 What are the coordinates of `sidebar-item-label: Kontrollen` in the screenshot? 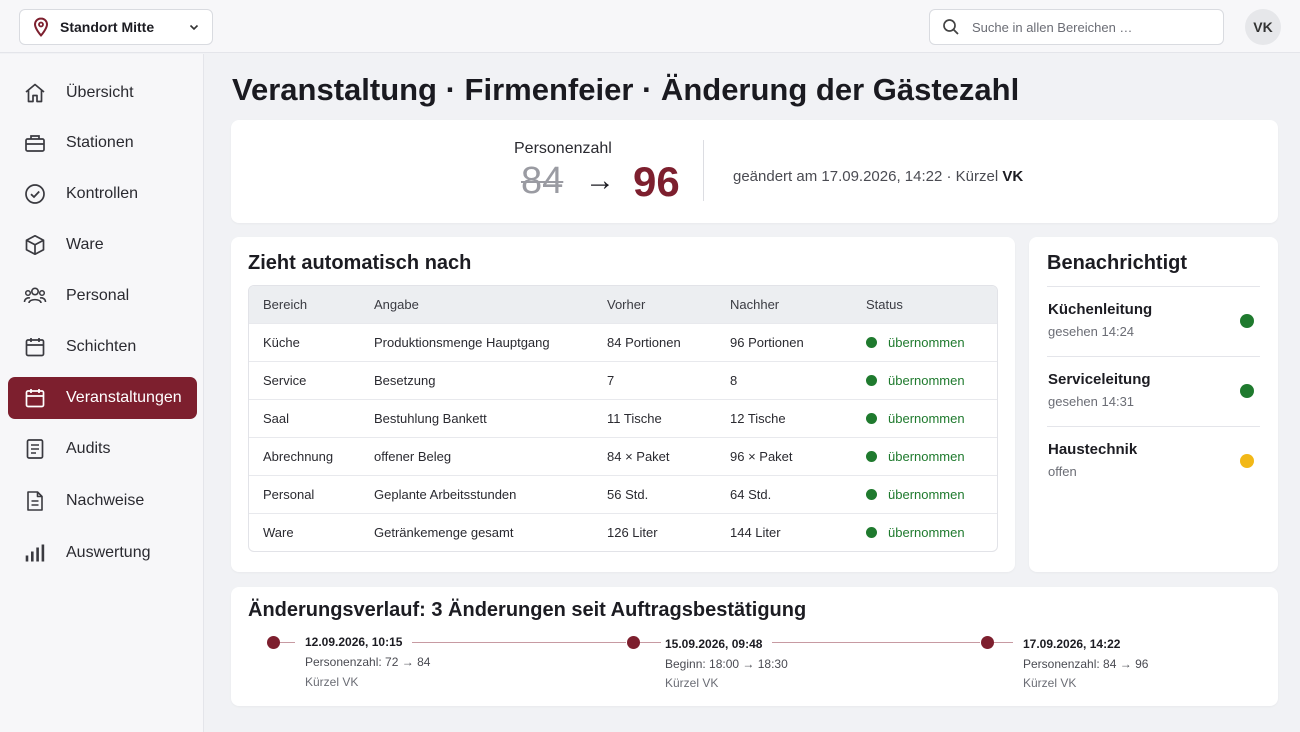 It's located at (102, 193).